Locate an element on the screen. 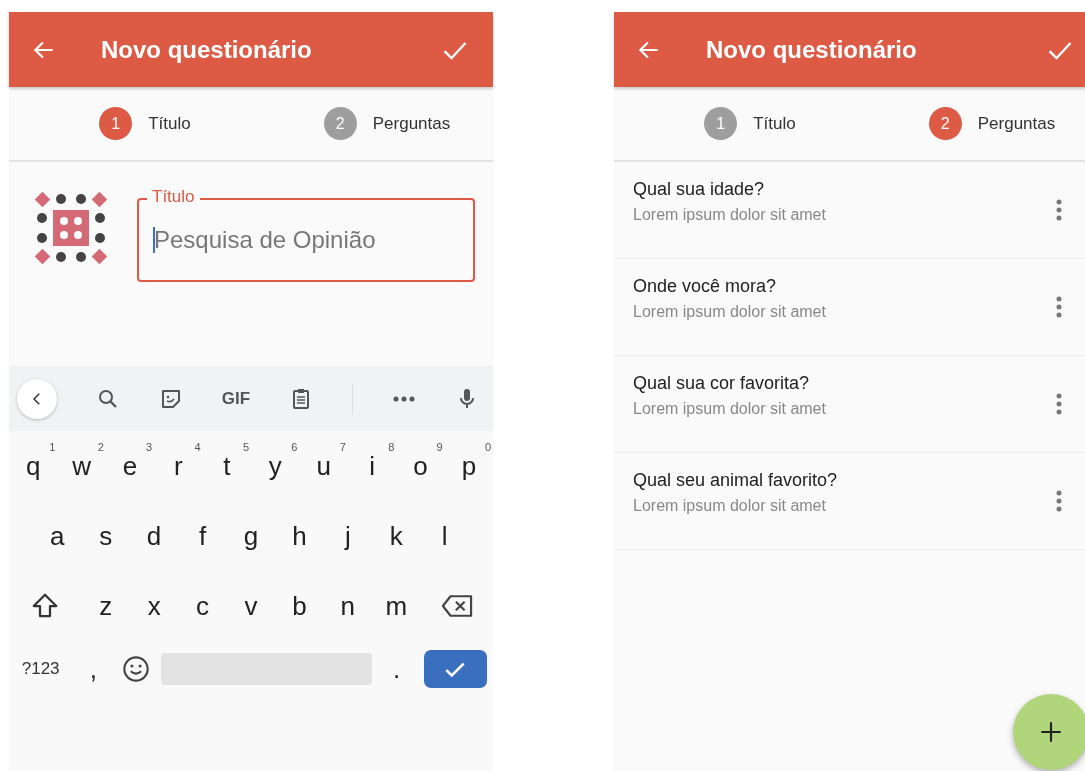 Image resolution: width=1085 pixels, height=771 pixels. key: z is located at coordinates (105, 606).